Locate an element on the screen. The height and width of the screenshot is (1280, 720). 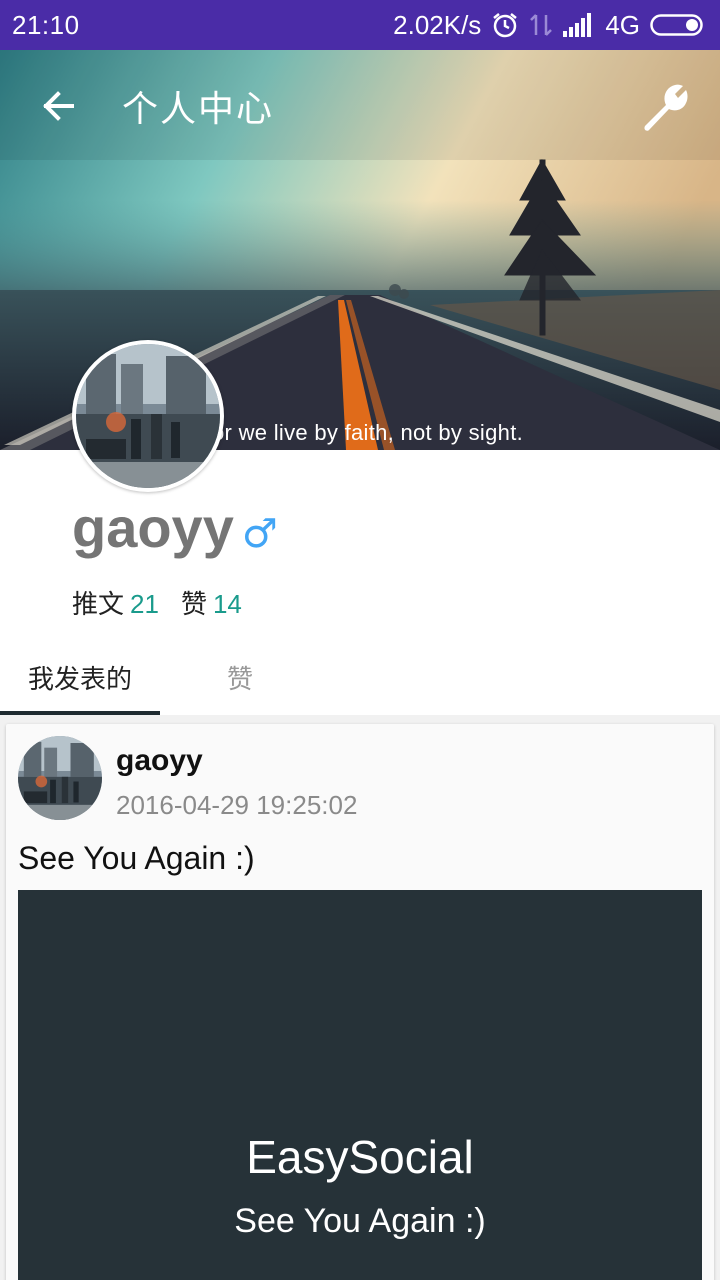
male-icon: ♂ is located at coordinates (259, 534).